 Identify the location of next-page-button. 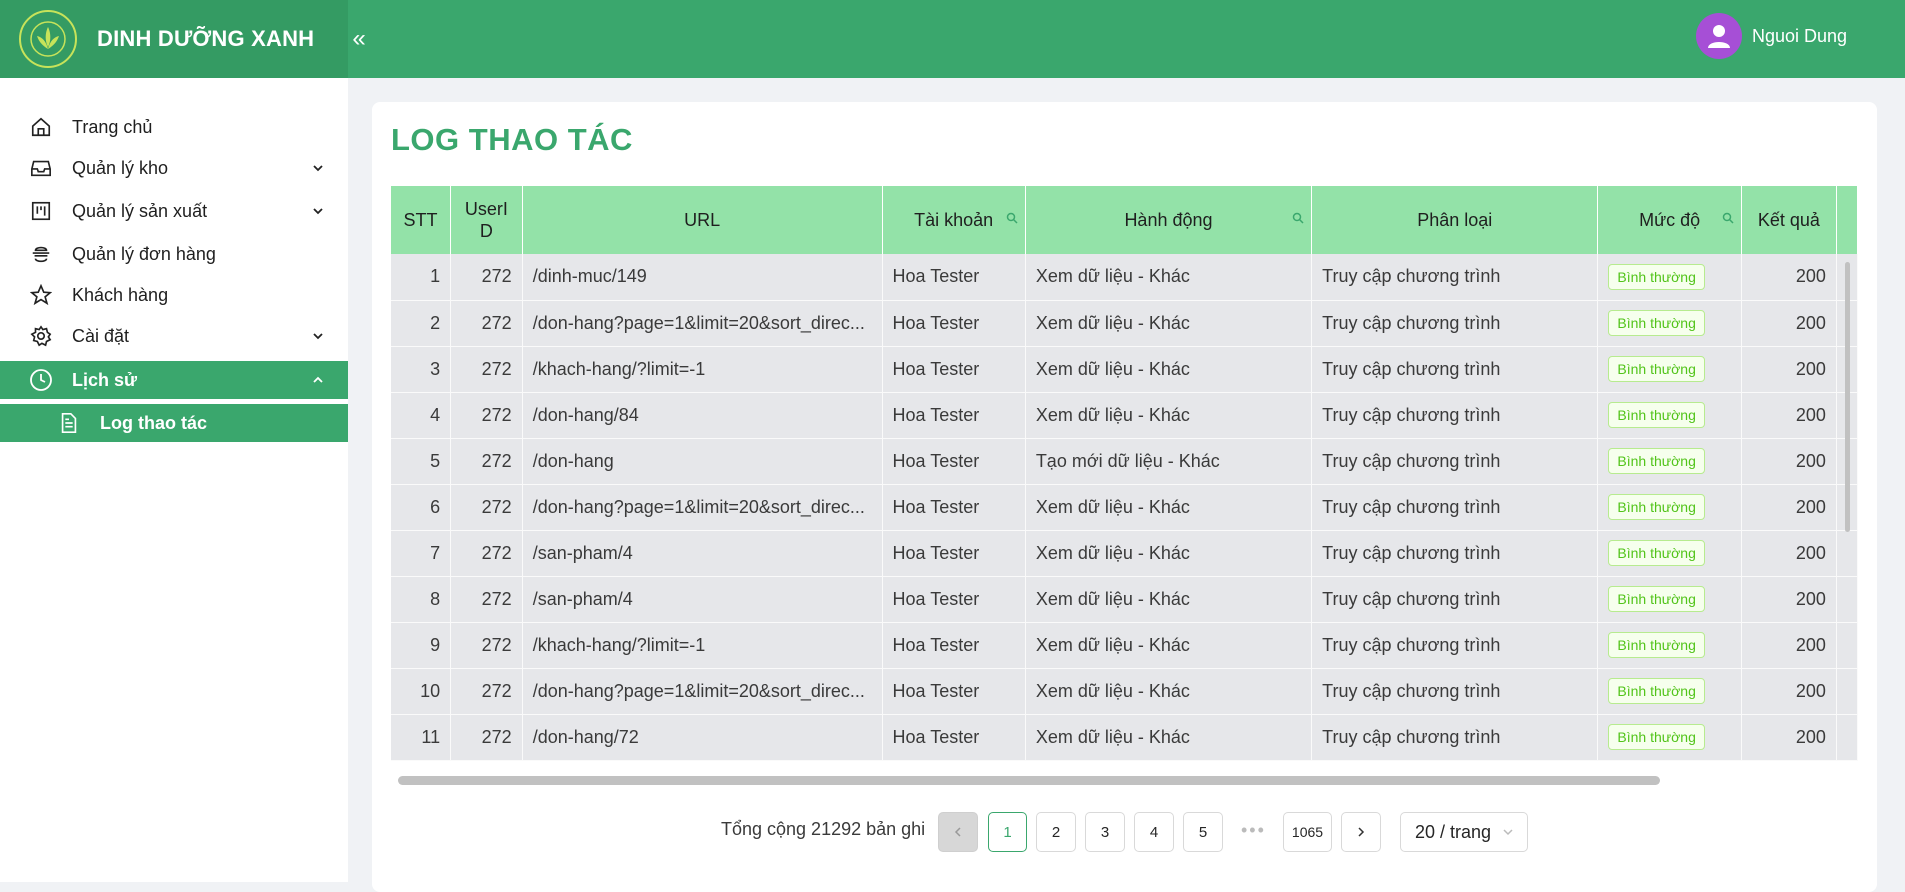
(1361, 832).